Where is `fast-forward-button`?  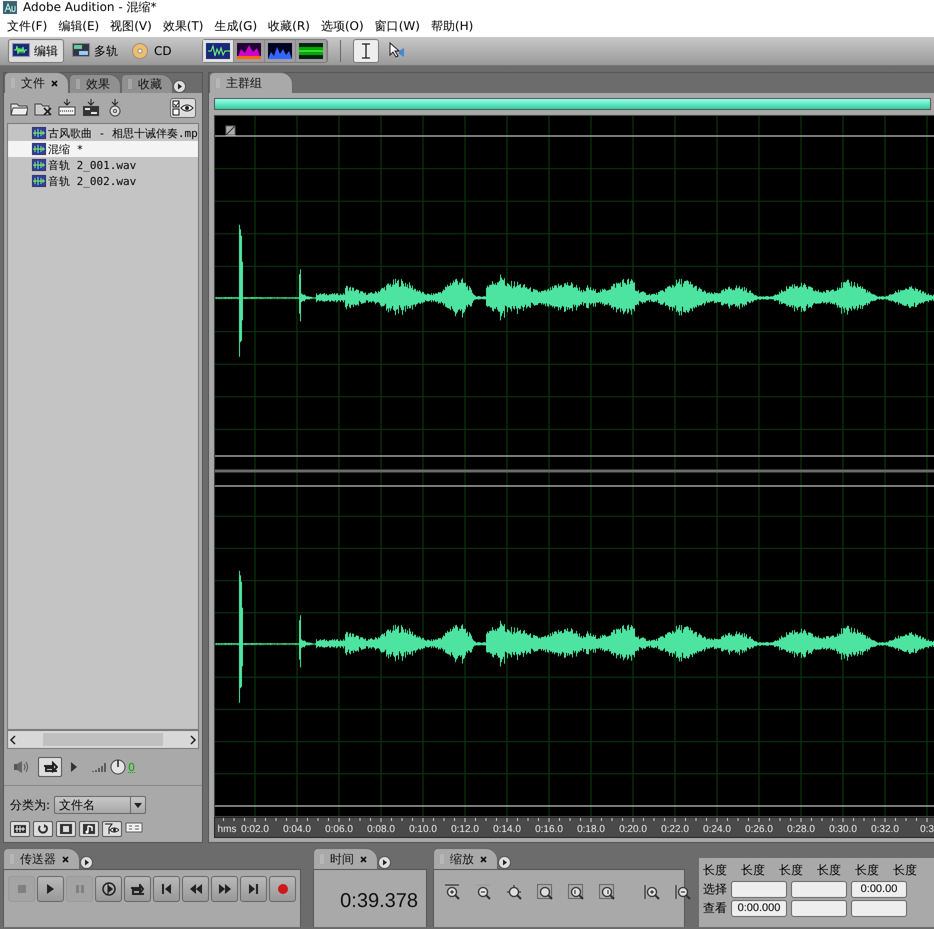
fast-forward-button is located at coordinates (224, 889).